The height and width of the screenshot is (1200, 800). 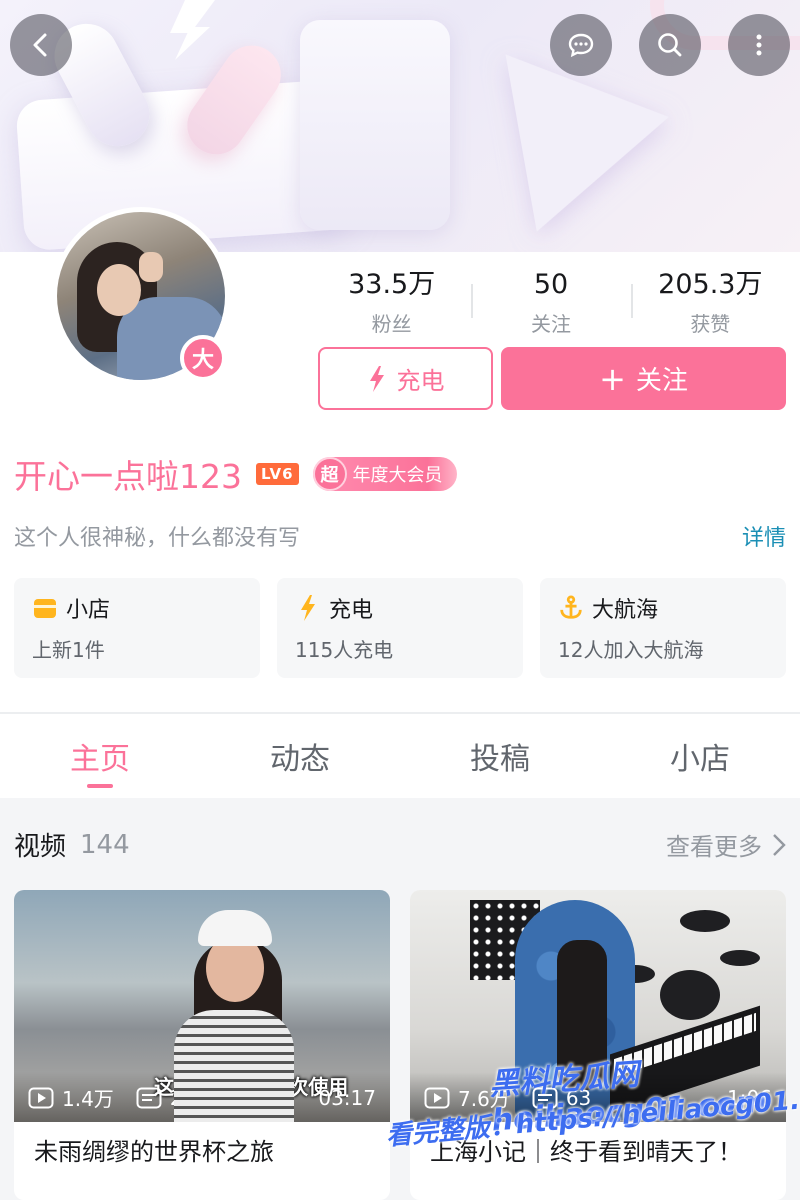 I want to click on back-arrow-icon, so click(x=40, y=45).